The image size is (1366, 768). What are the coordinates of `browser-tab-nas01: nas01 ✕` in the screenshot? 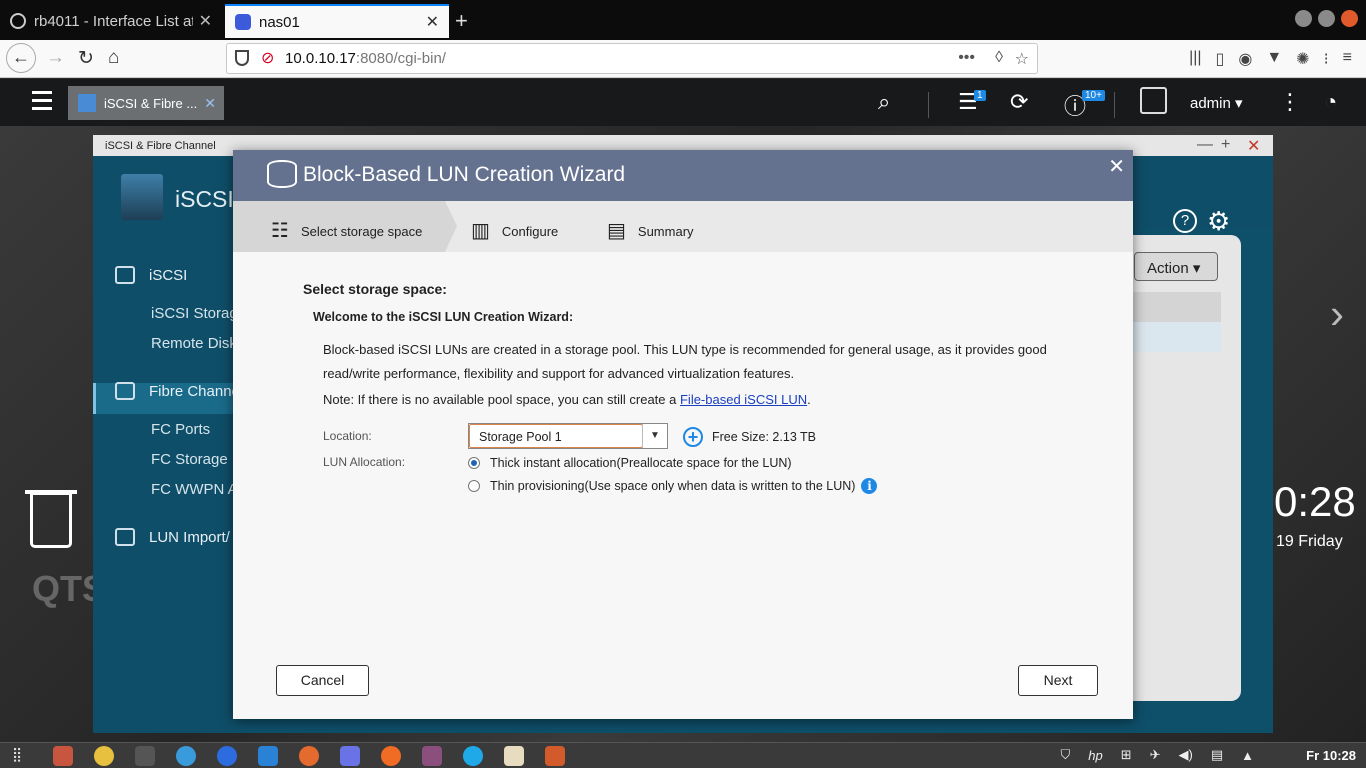 It's located at (337, 21).